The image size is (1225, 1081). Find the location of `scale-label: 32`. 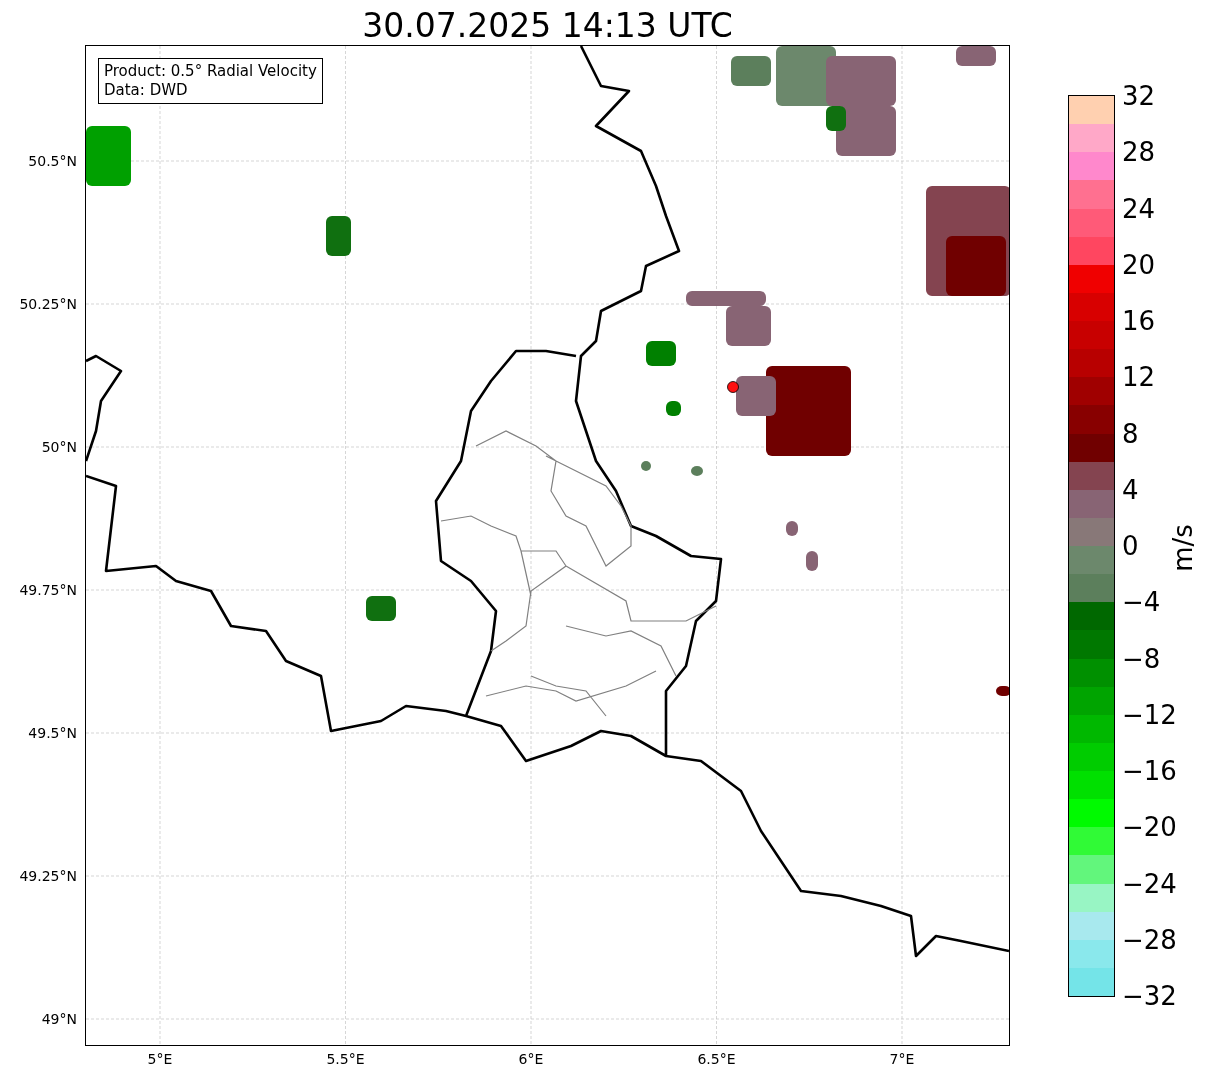

scale-label: 32 is located at coordinates (1139, 96).